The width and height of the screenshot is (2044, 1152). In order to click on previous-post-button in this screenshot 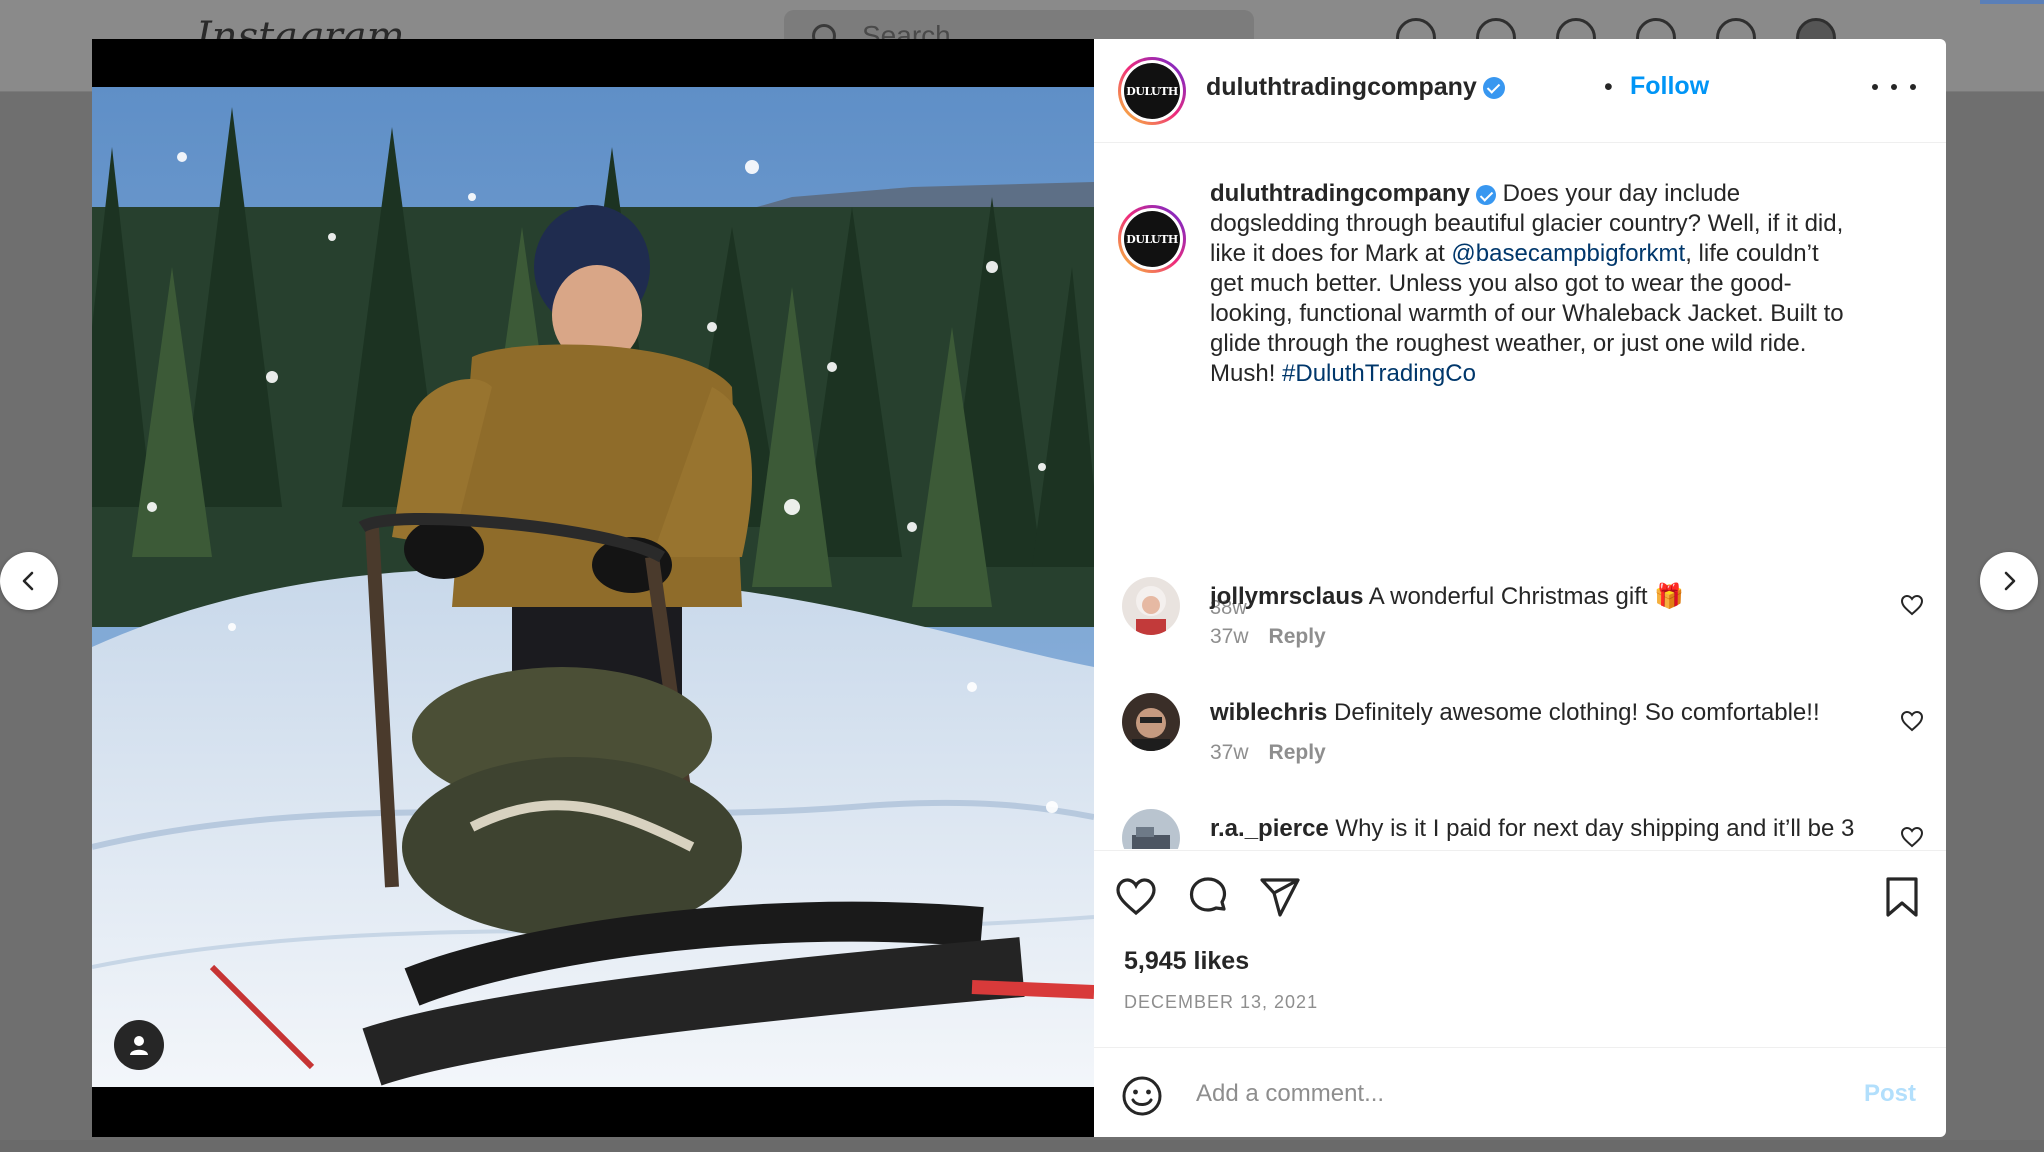, I will do `click(29, 581)`.